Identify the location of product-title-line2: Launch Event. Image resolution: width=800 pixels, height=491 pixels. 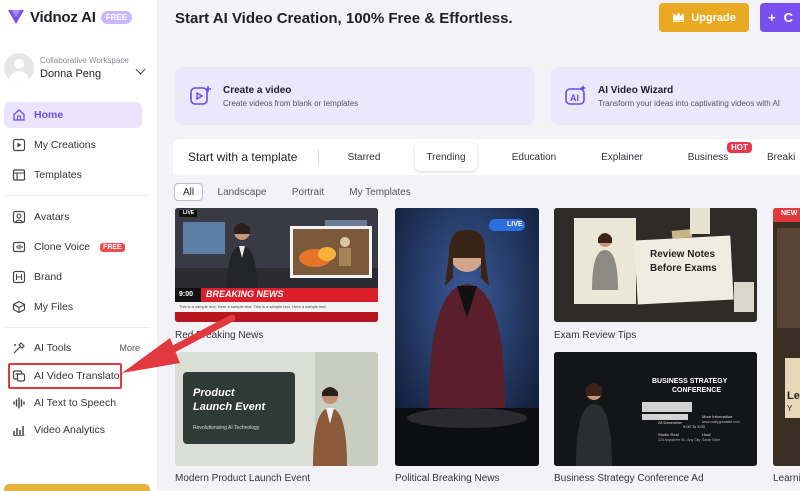
(229, 407).